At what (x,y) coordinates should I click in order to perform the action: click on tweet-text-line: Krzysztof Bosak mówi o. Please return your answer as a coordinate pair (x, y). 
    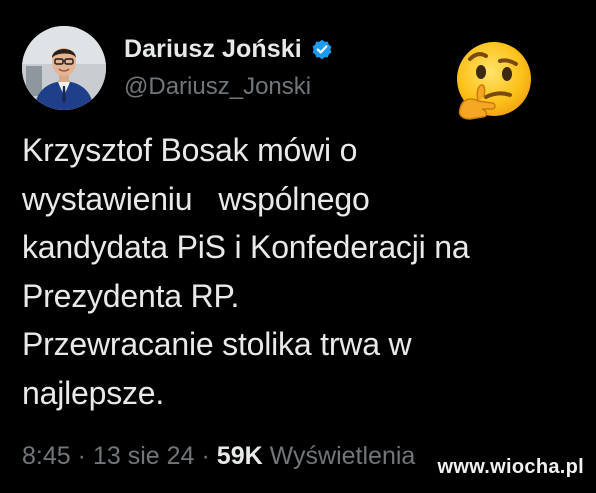
    Looking at the image, I should click on (190, 150).